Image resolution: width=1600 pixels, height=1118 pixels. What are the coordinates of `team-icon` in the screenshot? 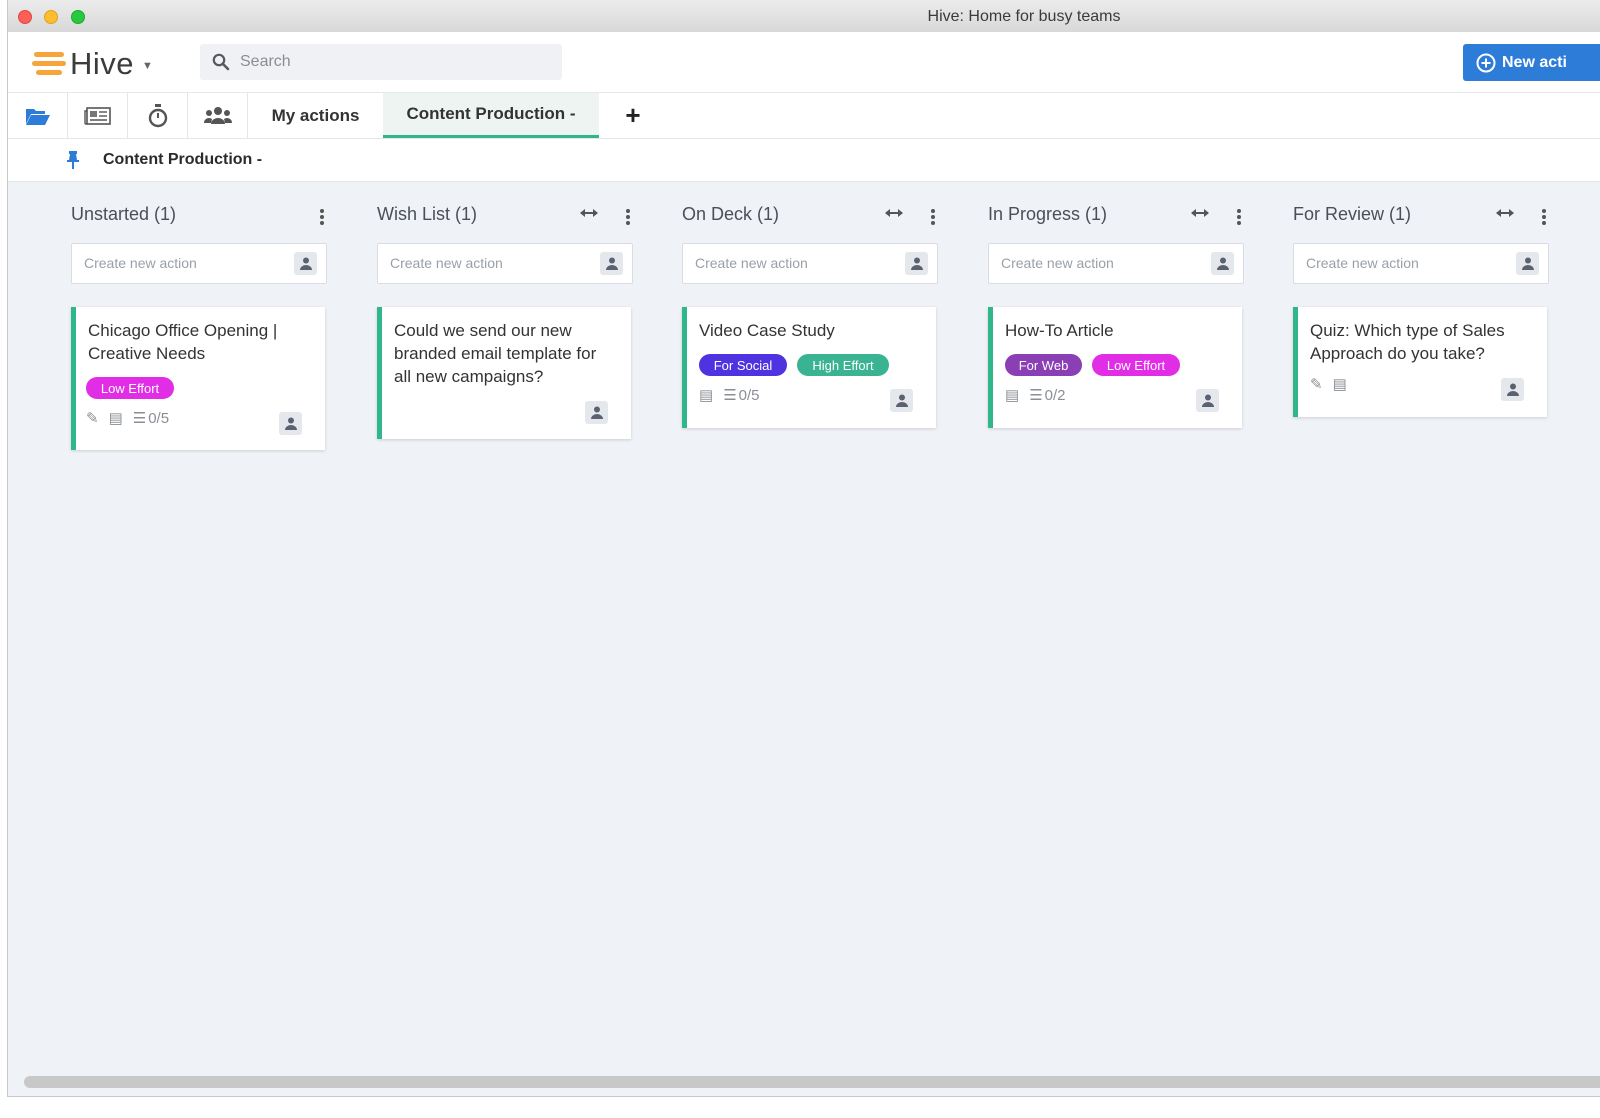 It's located at (217, 115).